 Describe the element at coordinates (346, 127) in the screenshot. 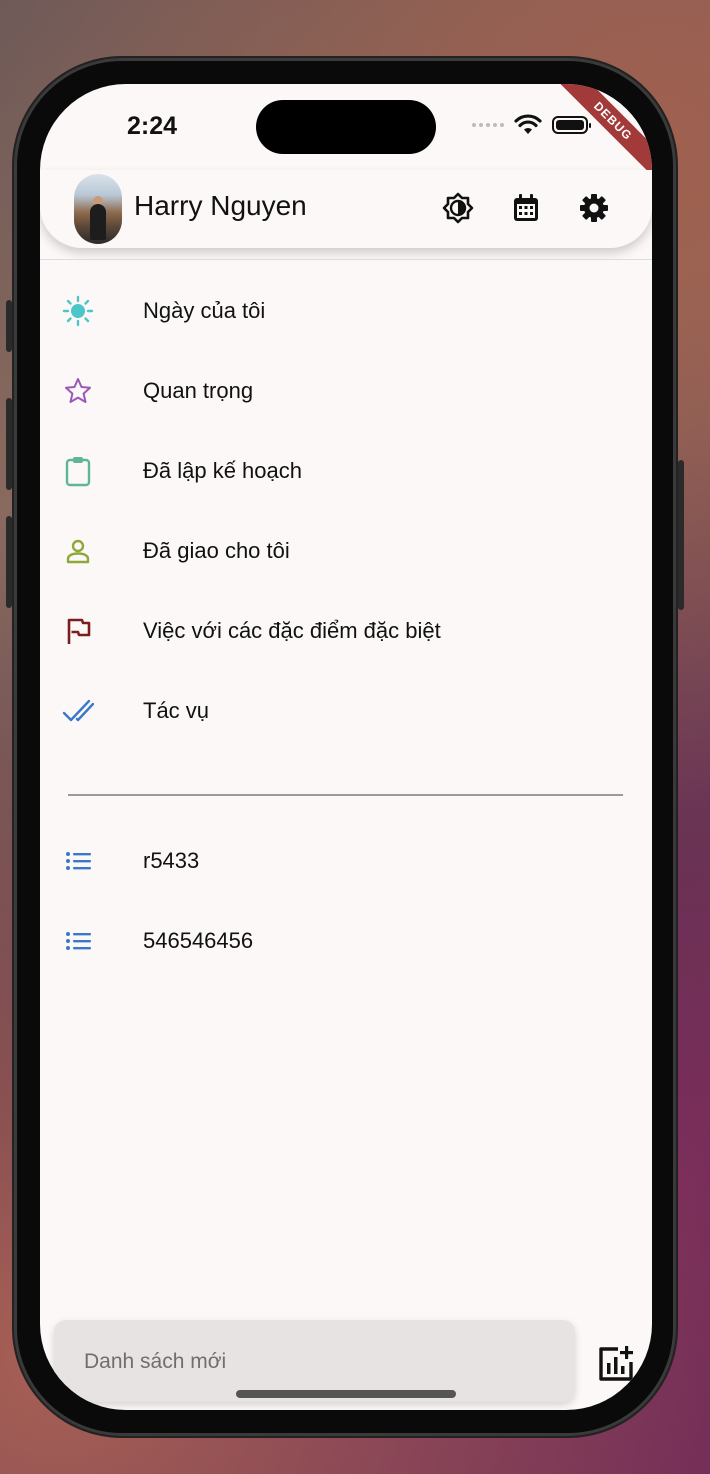

I see `dynamic-island` at that location.